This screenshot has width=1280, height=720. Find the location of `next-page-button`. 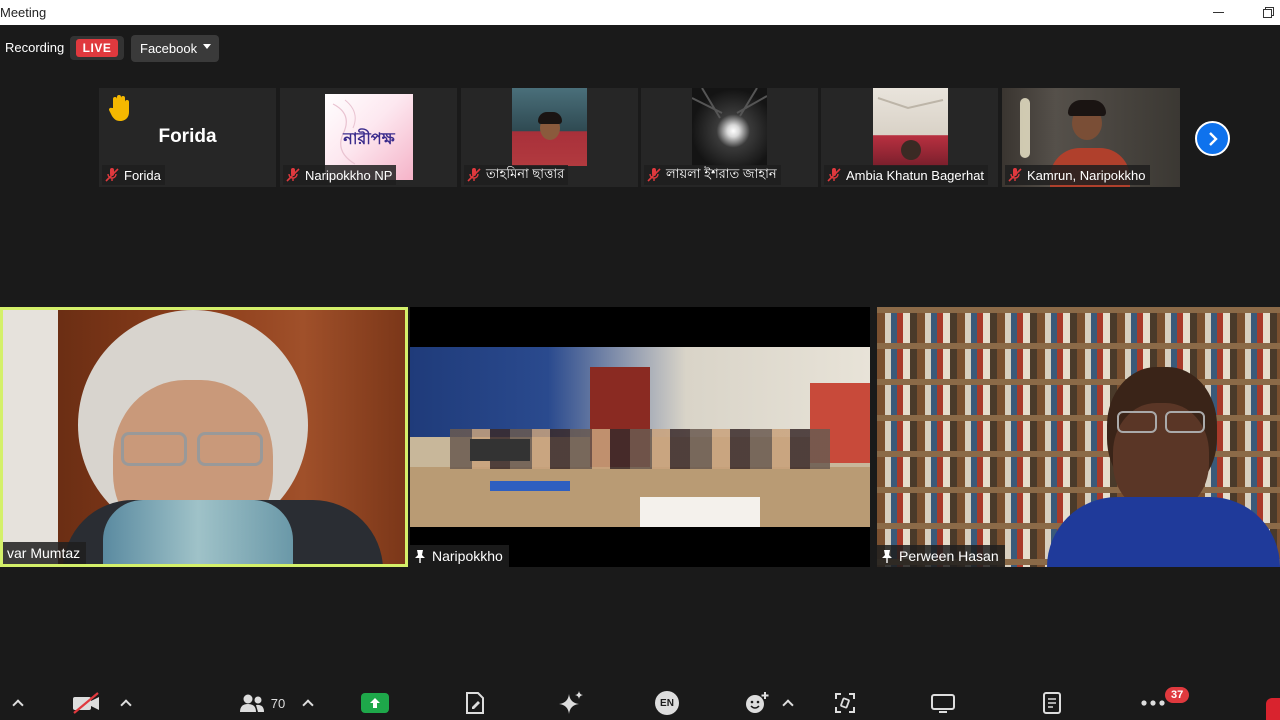

next-page-button is located at coordinates (1212, 138).